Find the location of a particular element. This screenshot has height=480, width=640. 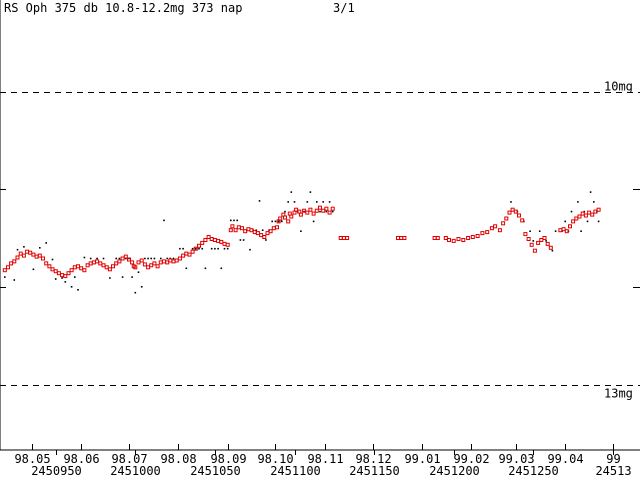

x-jd-label: 2451250 is located at coordinates (533, 471).